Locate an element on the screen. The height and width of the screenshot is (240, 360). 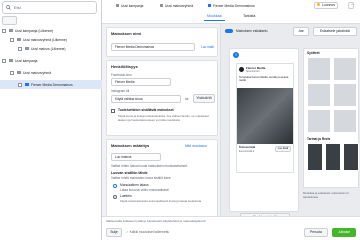
close-button: Sulje is located at coordinates (114, 232).